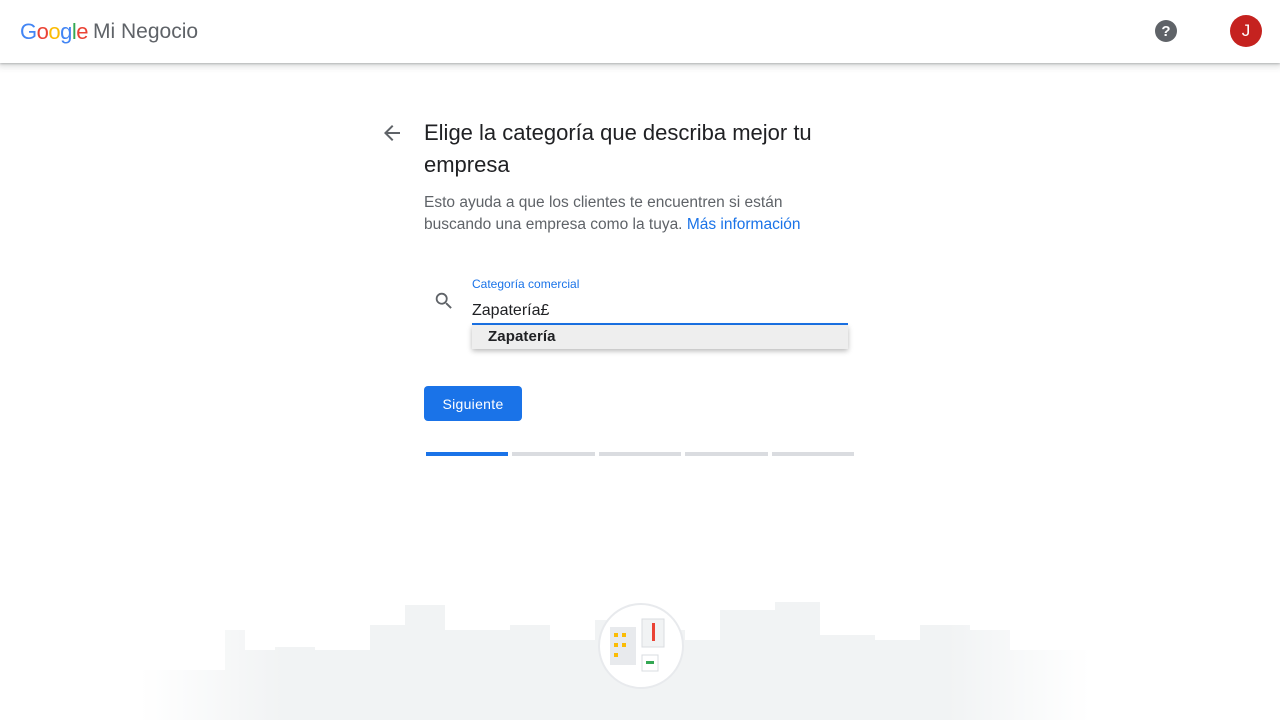 This screenshot has height=720, width=1280. What do you see at coordinates (473, 403) in the screenshot?
I see `next-button: Siguiente` at bounding box center [473, 403].